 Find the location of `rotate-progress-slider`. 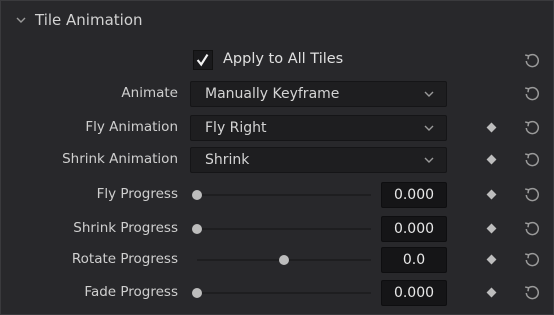

rotate-progress-slider is located at coordinates (284, 260).